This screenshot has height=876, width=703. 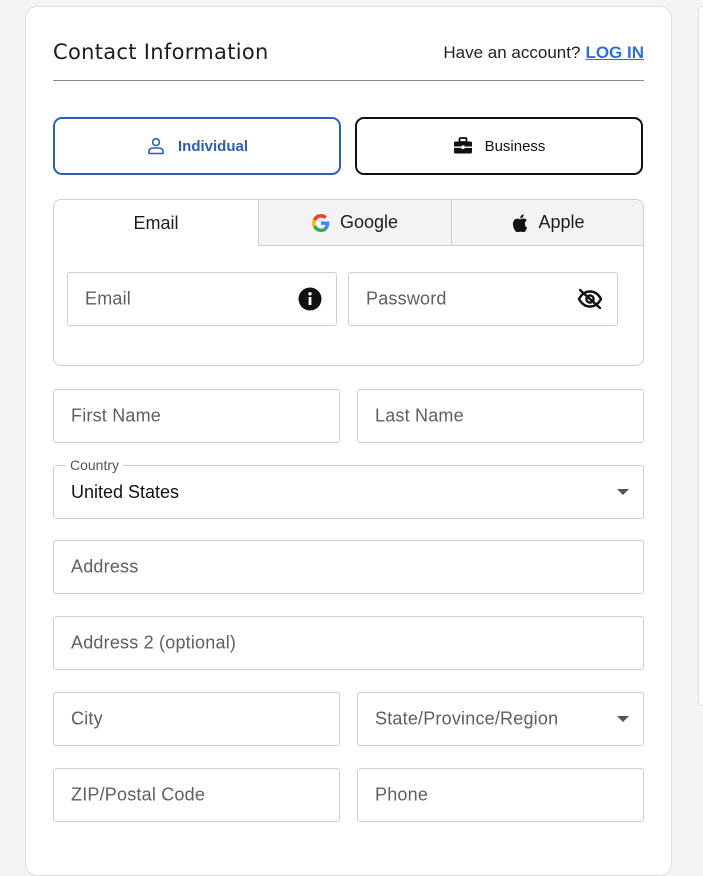 I want to click on individual-button: Individual, so click(x=197, y=146).